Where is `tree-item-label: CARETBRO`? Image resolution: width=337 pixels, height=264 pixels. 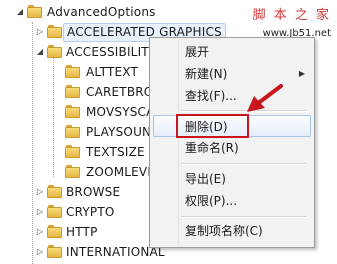 tree-item-label: CARETBRO is located at coordinates (120, 92).